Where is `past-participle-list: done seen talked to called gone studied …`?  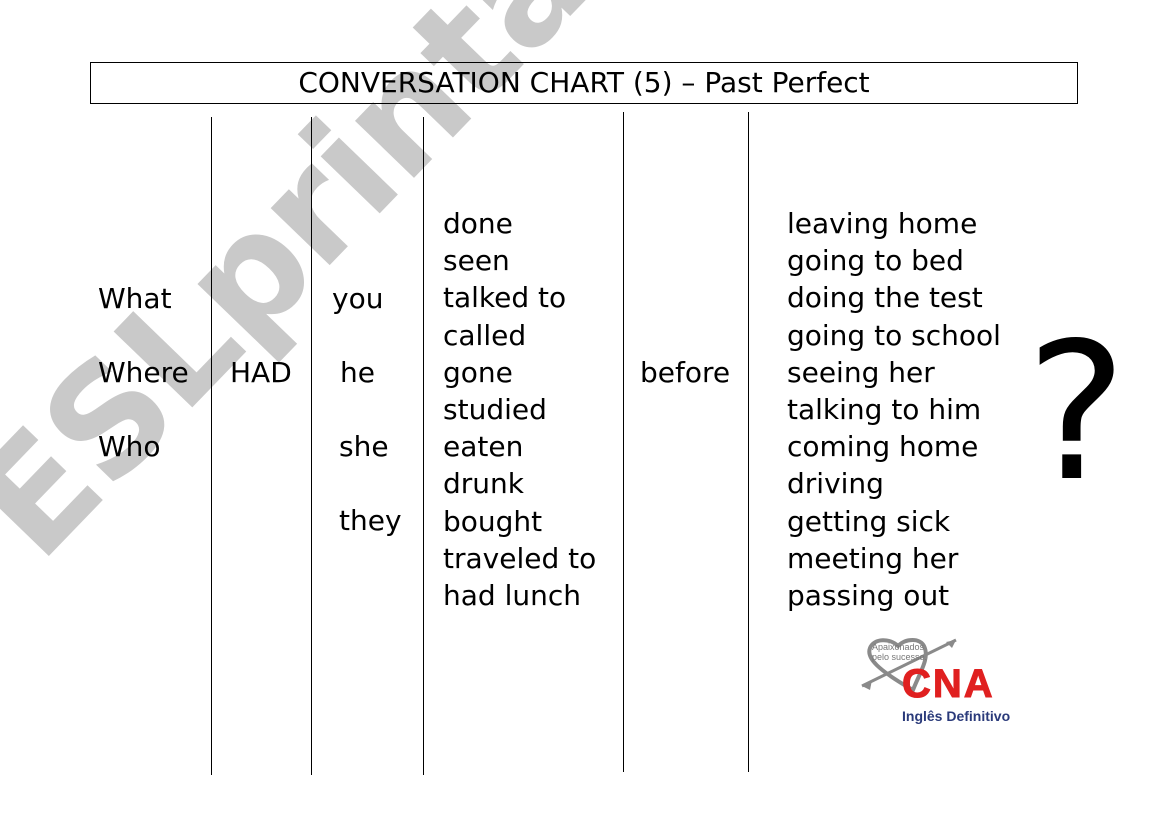
past-participle-list: done seen talked to called gone studied … is located at coordinates (519, 409).